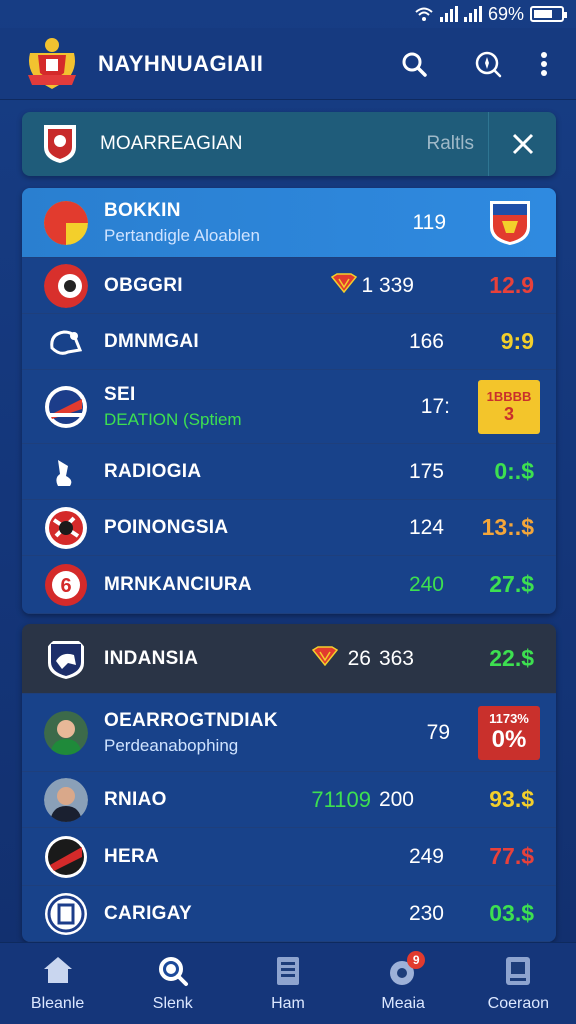 The height and width of the screenshot is (1024, 576). I want to click on score-tile-line2: 0%, so click(509, 739).